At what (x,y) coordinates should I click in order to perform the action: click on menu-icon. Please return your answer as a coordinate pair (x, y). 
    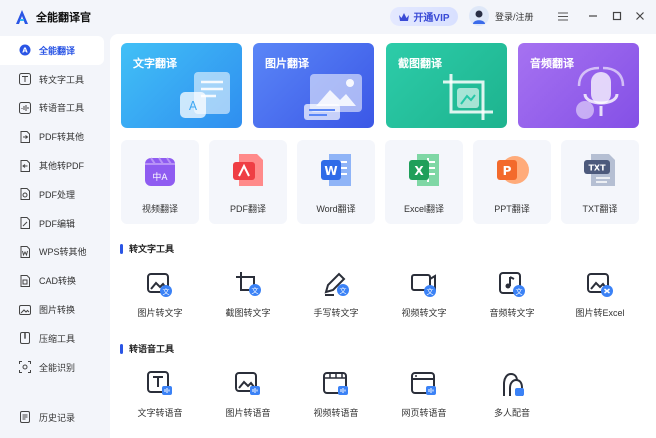
    Looking at the image, I should click on (563, 16).